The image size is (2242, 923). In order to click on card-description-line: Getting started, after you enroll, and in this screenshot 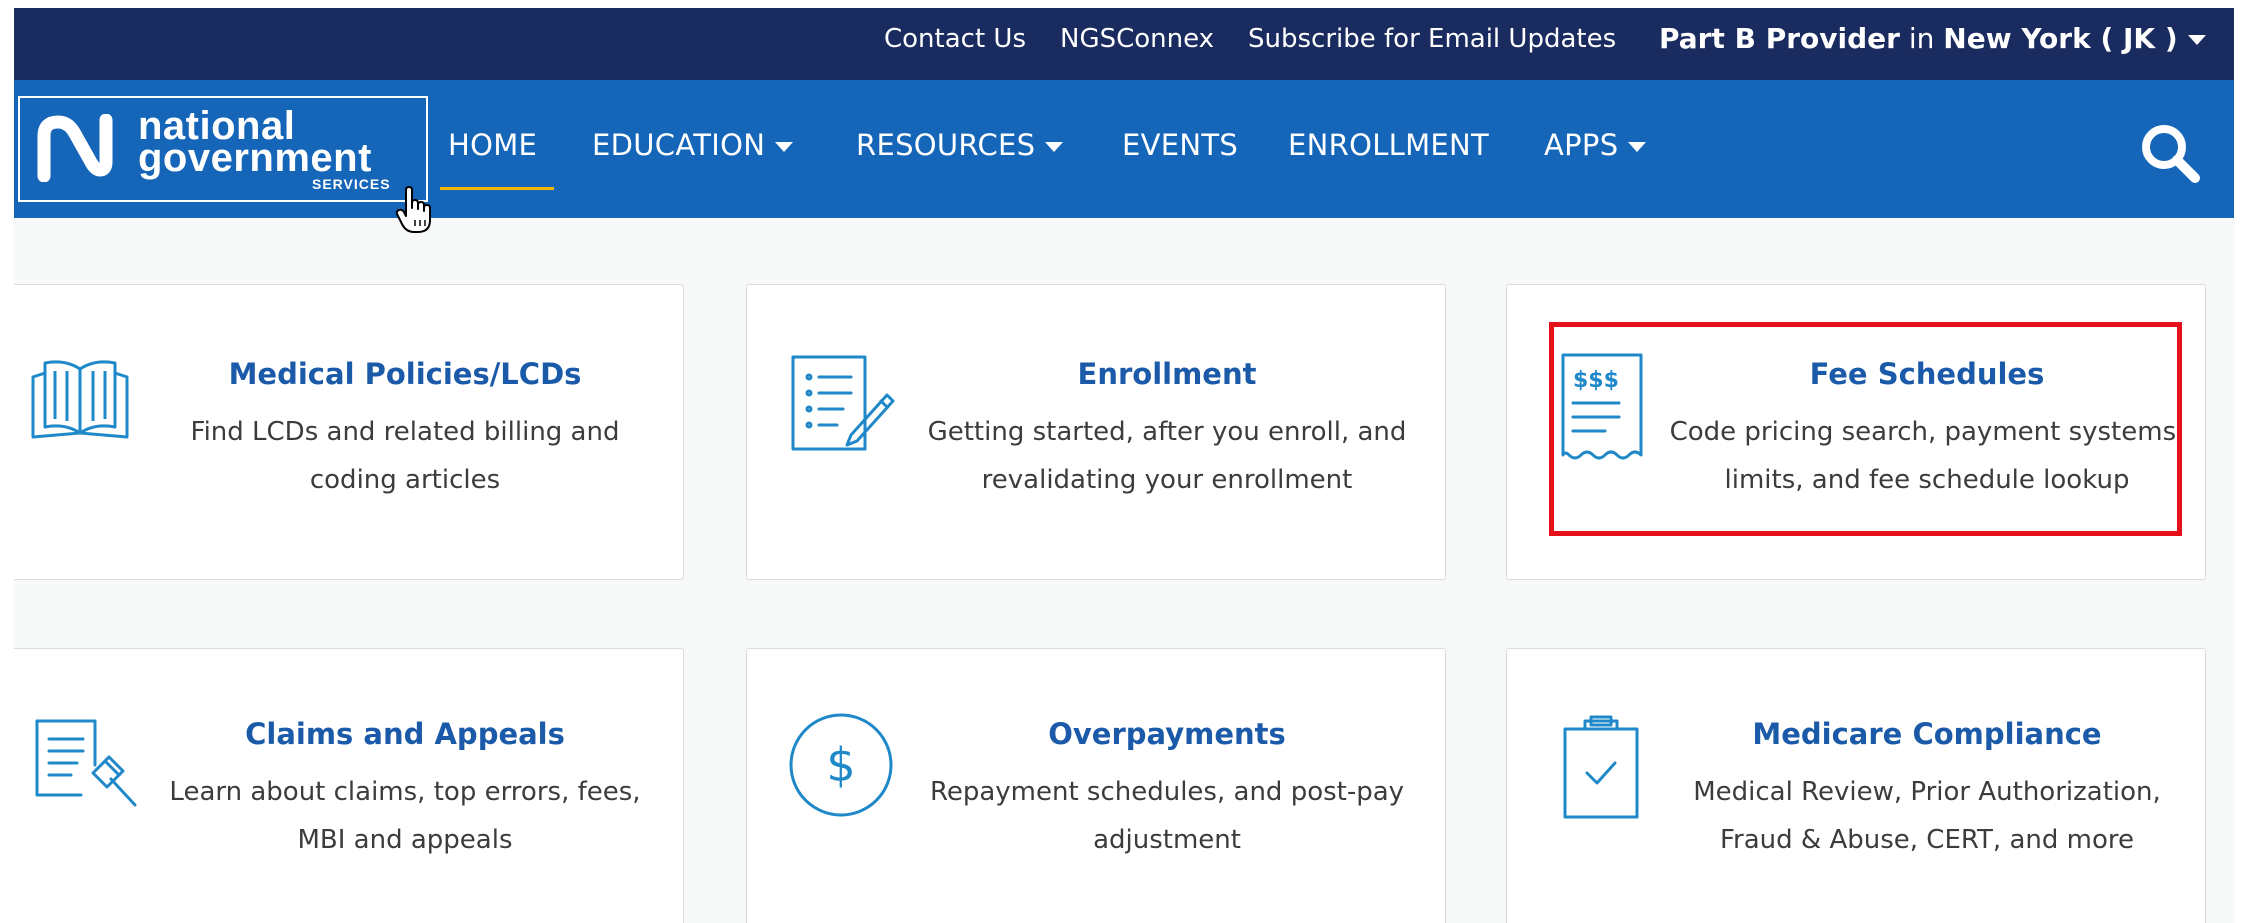, I will do `click(1167, 432)`.